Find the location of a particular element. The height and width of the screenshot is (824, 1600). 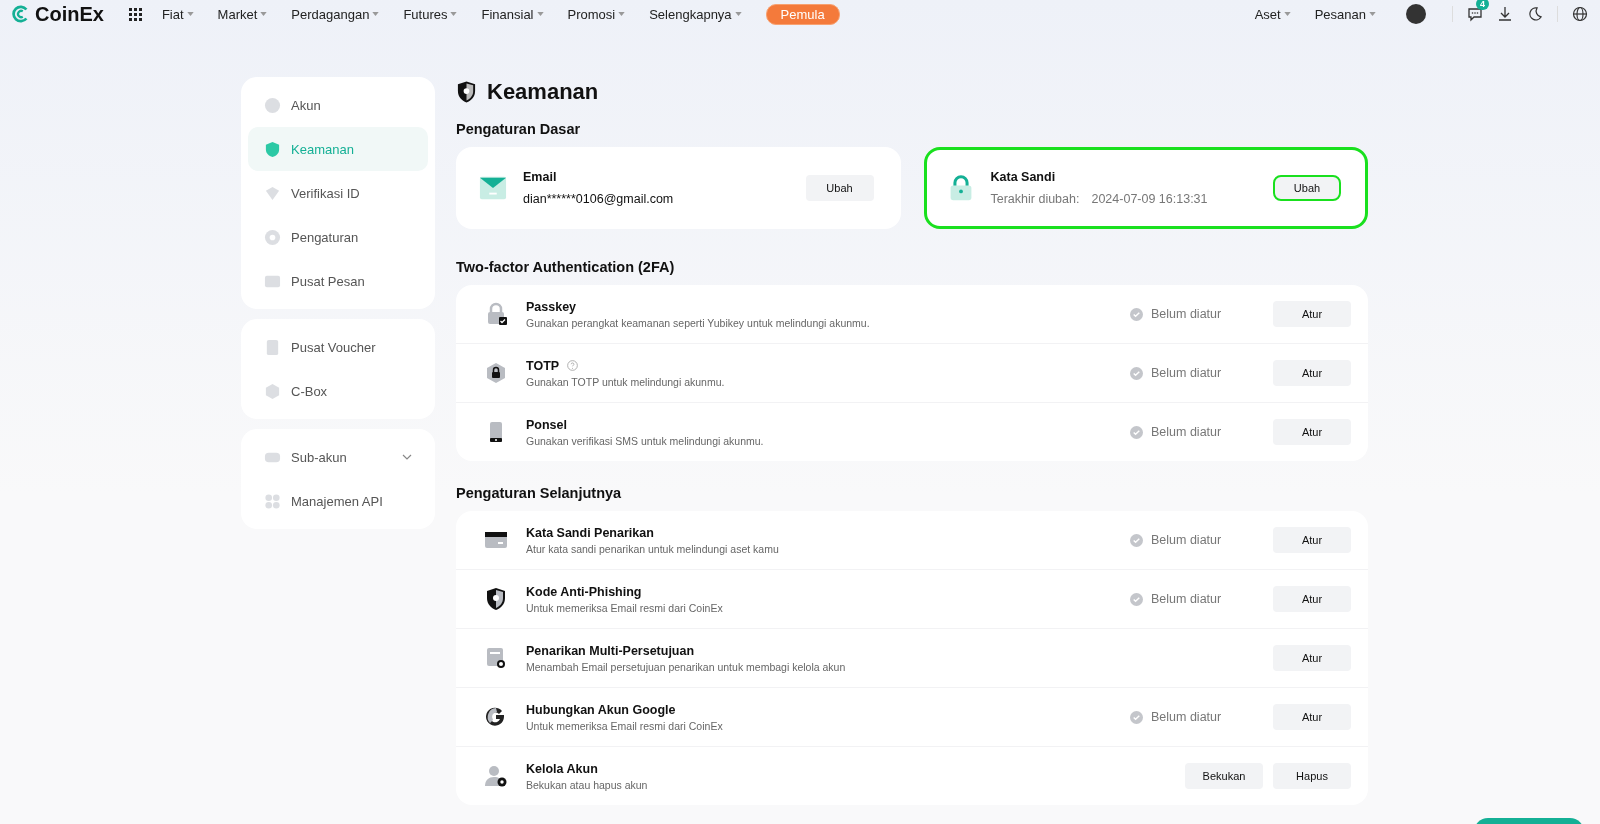

setting-description: Atur kata sandi penarikan untuk melindungi aset kamu is located at coordinates (653, 548).